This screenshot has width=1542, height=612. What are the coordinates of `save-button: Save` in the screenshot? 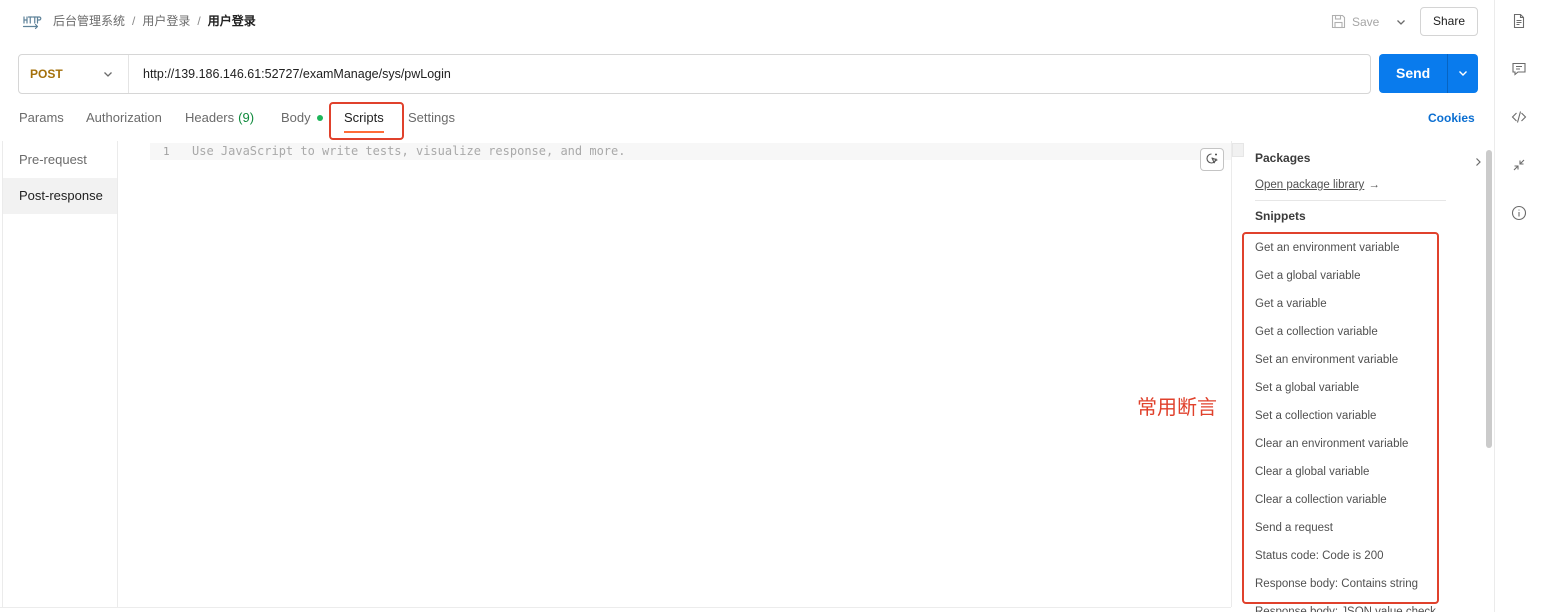 It's located at (1357, 22).